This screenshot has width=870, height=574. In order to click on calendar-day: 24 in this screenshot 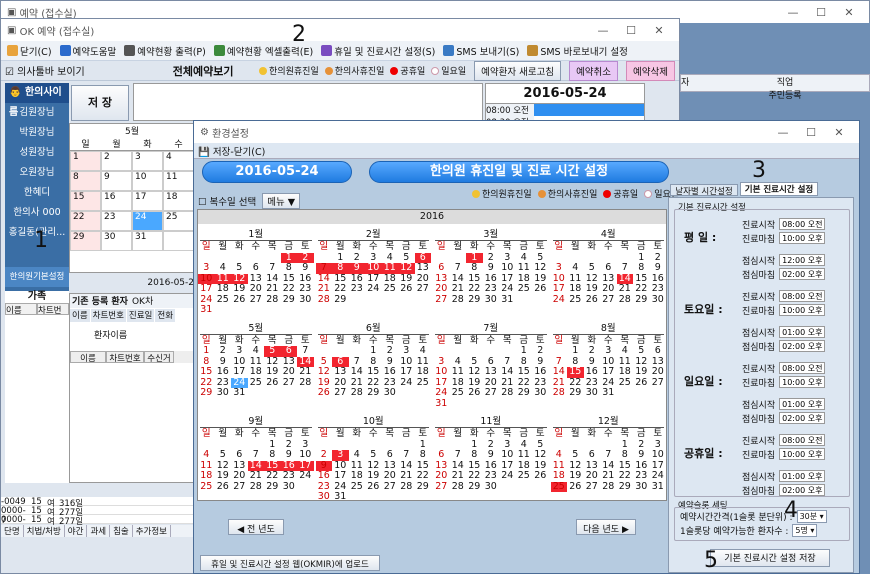, I will do `click(658, 476)`.